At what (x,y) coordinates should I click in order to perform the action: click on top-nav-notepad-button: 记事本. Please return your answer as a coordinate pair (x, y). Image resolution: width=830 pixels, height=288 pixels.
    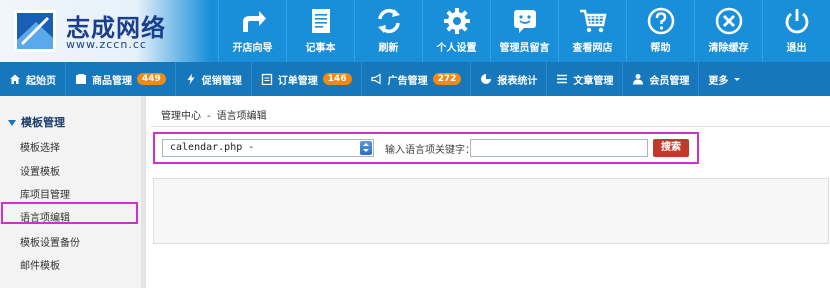
    Looking at the image, I should click on (320, 31).